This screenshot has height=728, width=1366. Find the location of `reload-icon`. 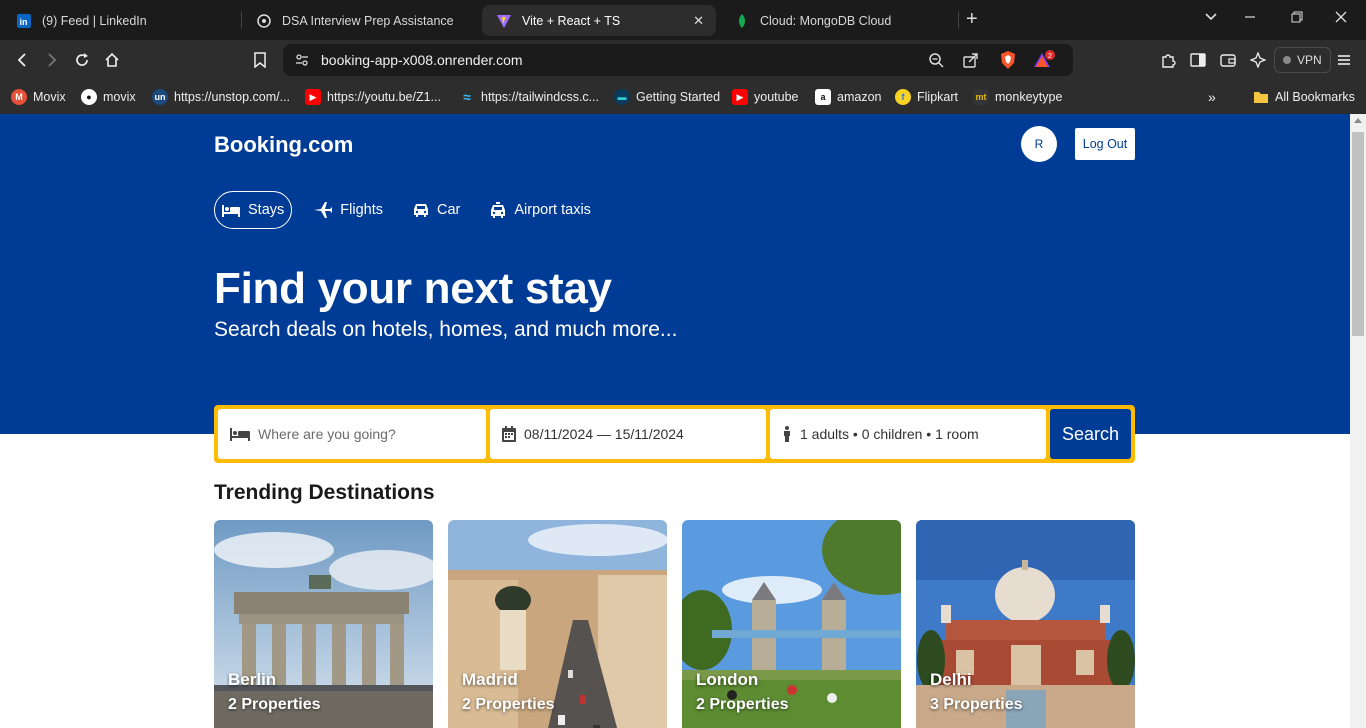

reload-icon is located at coordinates (82, 60).